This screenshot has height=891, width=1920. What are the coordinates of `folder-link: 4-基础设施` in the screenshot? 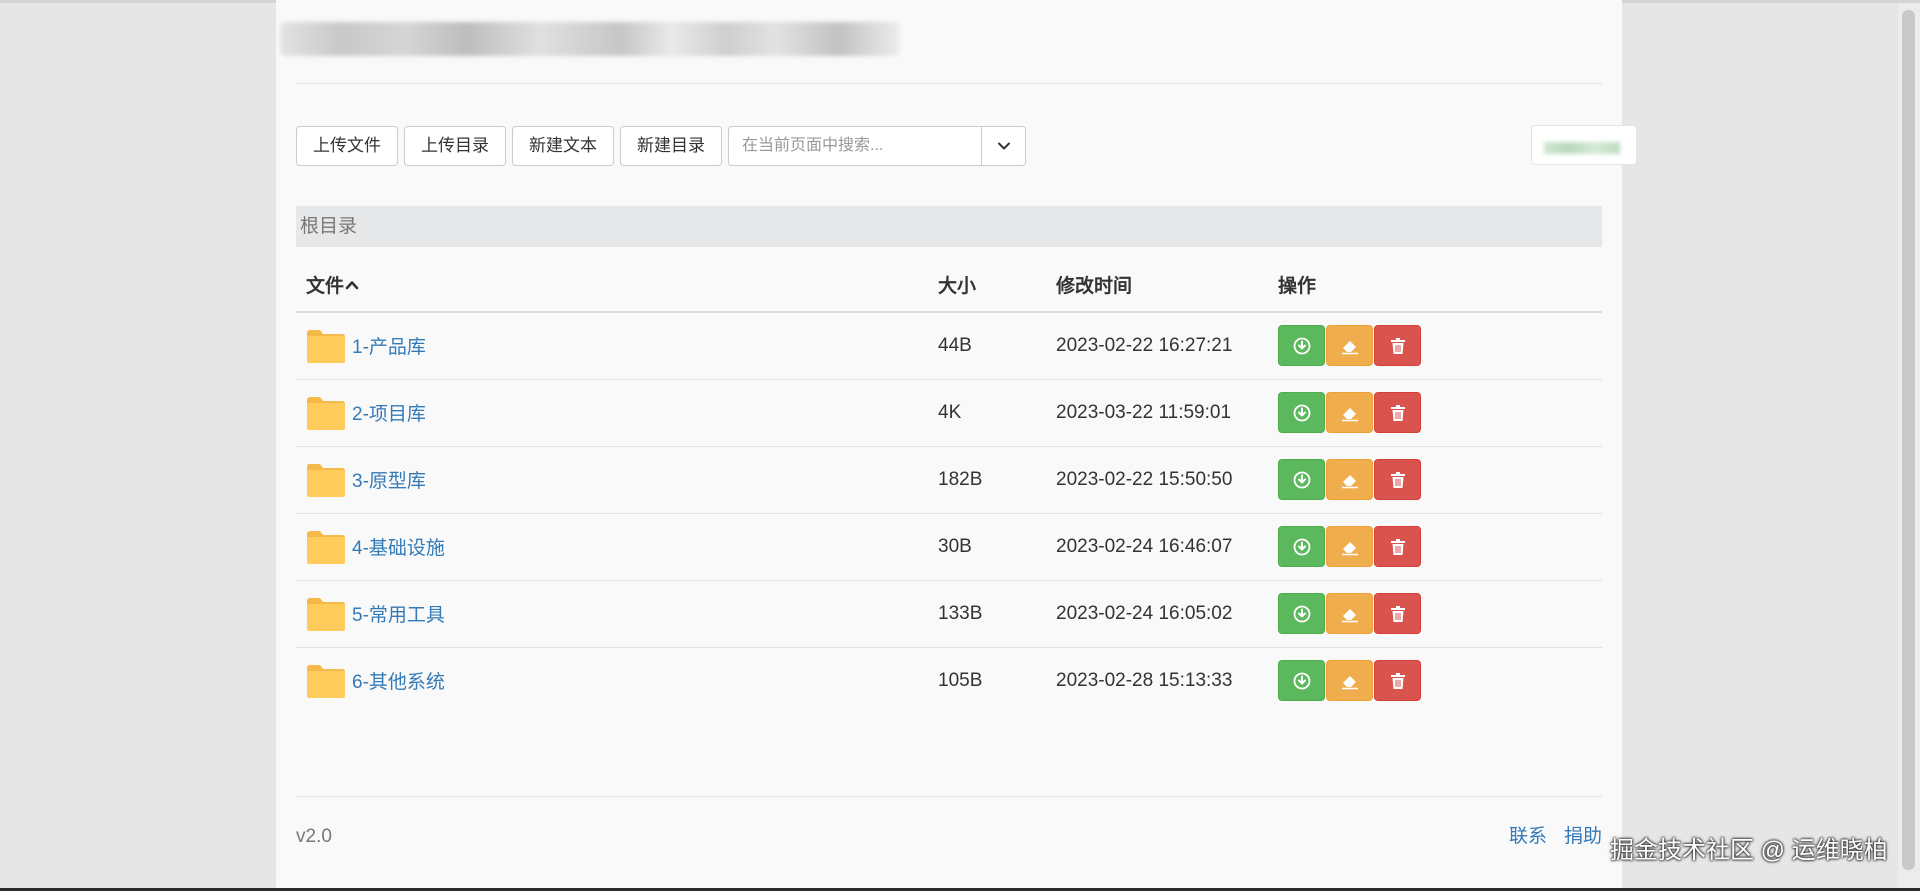 It's located at (398, 546).